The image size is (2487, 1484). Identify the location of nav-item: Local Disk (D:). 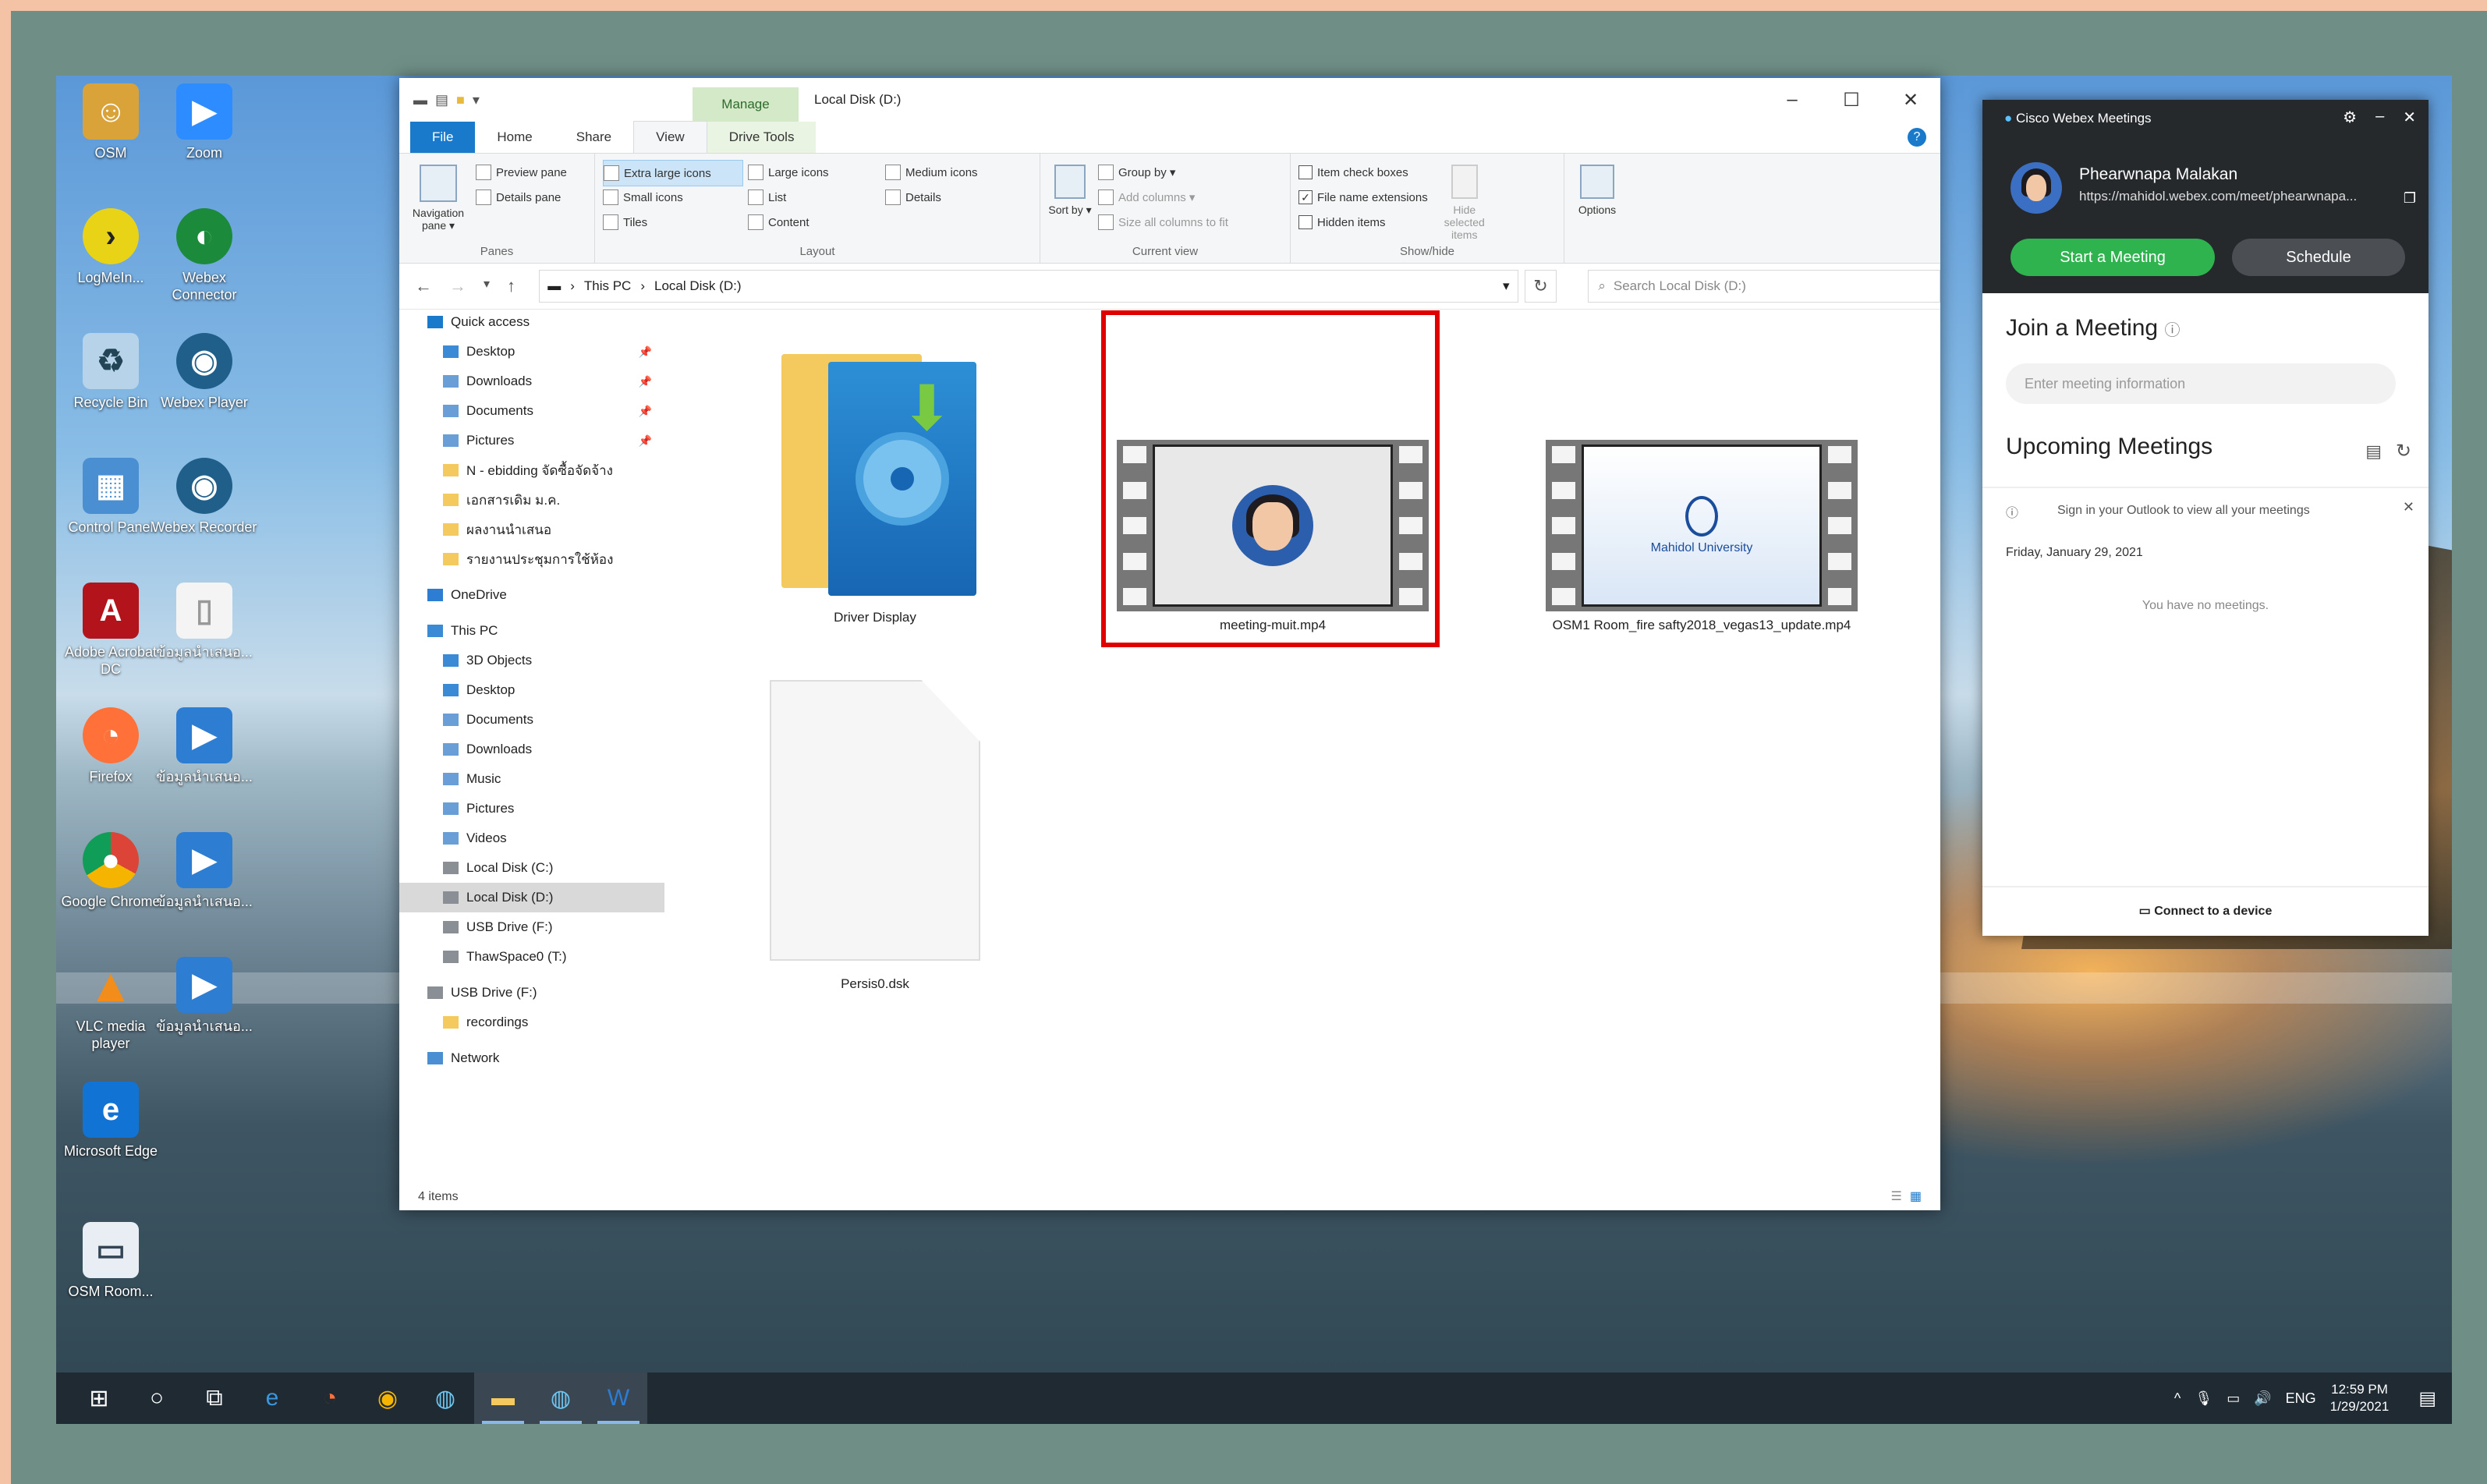
(531, 897).